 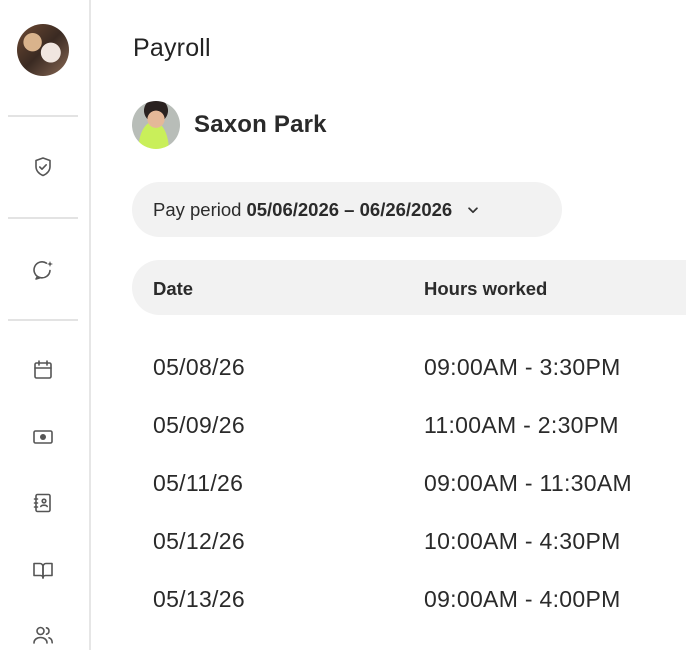 I want to click on table-row: 05/12/26 10:00AM - 4:30PM, so click(x=409, y=548).